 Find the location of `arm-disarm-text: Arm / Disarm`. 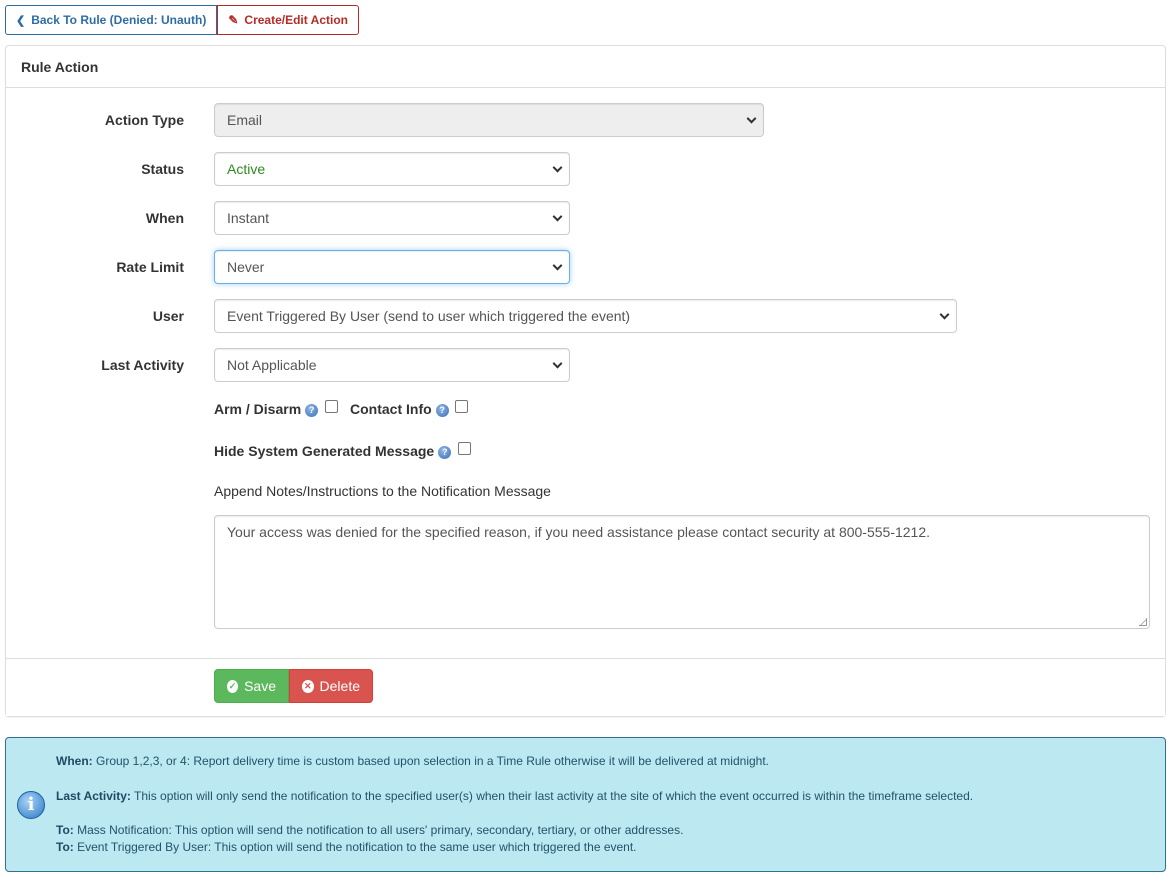

arm-disarm-text: Arm / Disarm is located at coordinates (258, 409).